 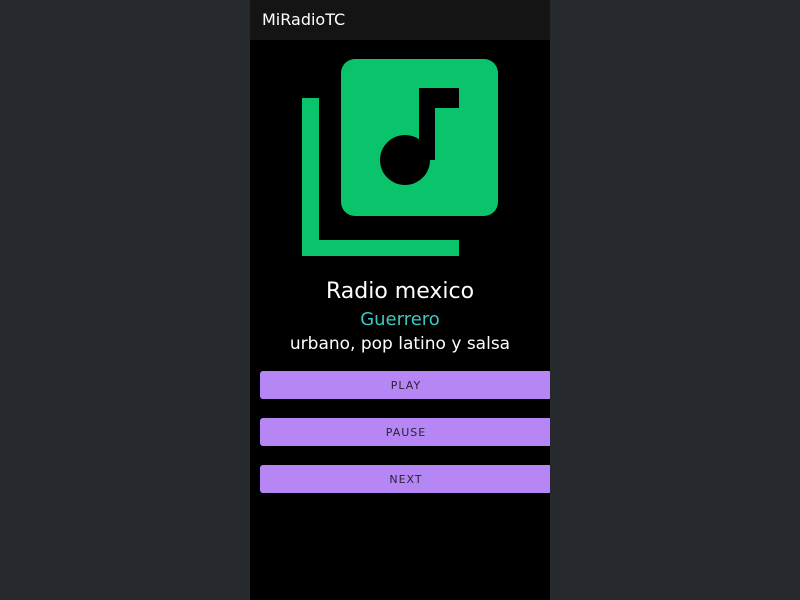 I want to click on music-library-icon, so click(x=400, y=157).